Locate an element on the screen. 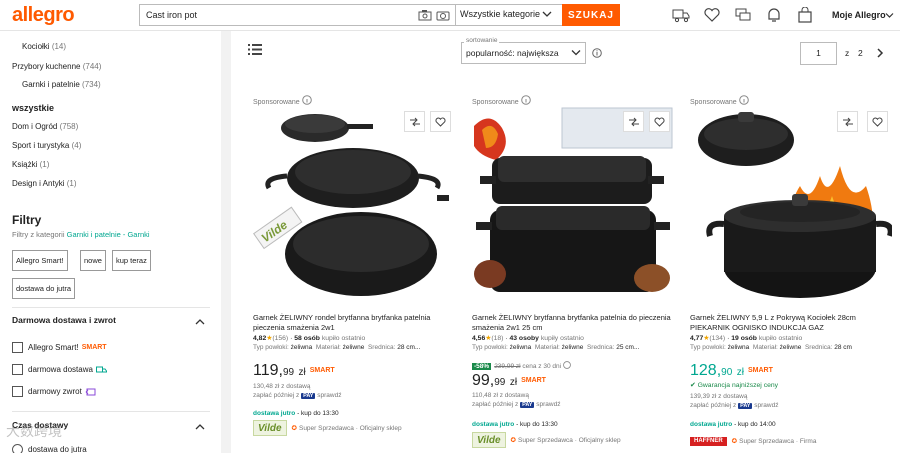  category-label: Książki is located at coordinates (25, 164).